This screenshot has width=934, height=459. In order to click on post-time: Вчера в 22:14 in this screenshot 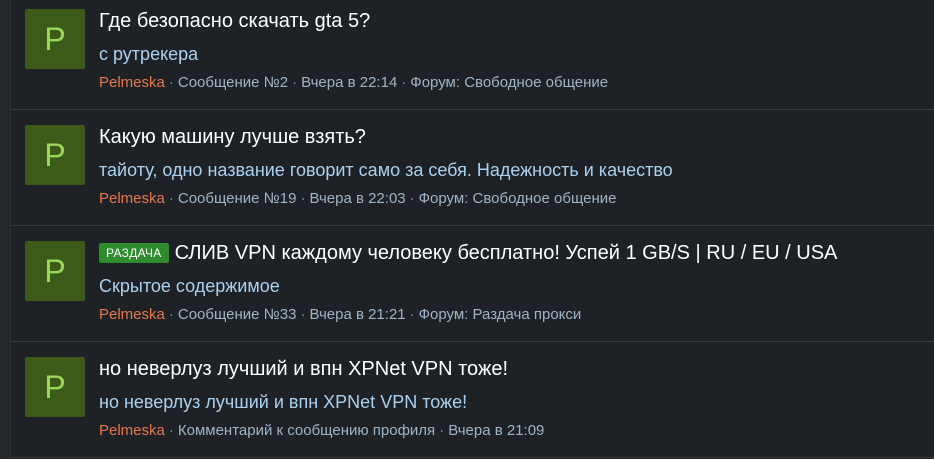, I will do `click(349, 82)`.